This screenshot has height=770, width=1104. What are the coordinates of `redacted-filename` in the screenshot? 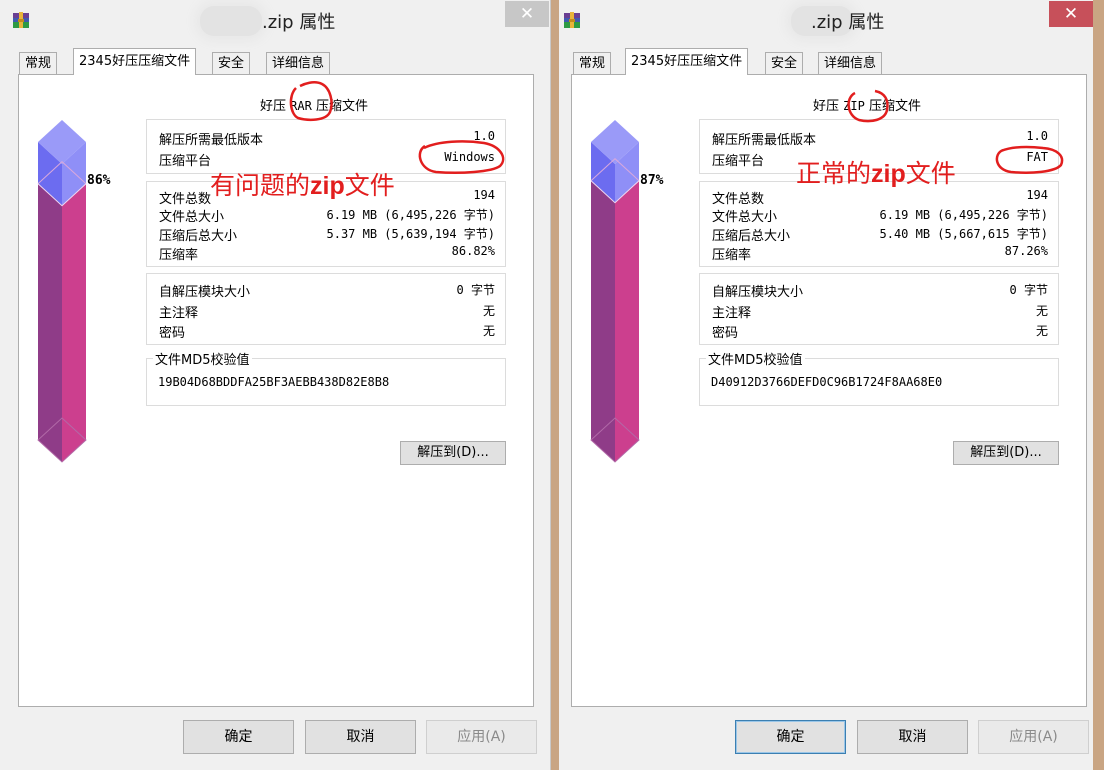 It's located at (231, 21).